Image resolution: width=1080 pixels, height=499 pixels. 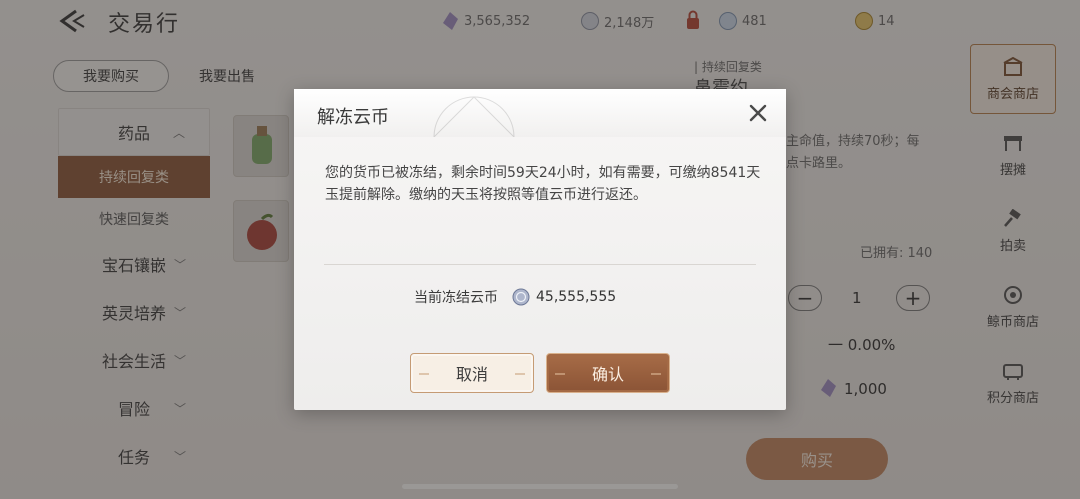 I want to click on close-icon, so click(x=758, y=113).